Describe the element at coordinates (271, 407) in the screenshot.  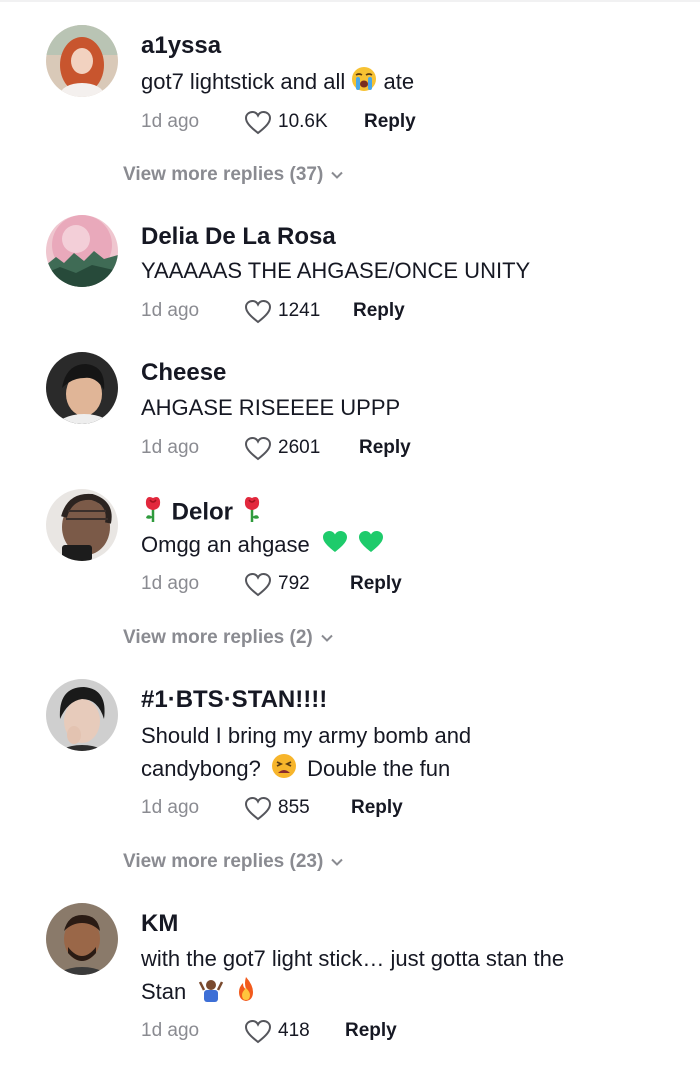
I see `comment-text: AHGASE RISEEEE UPPP` at that location.